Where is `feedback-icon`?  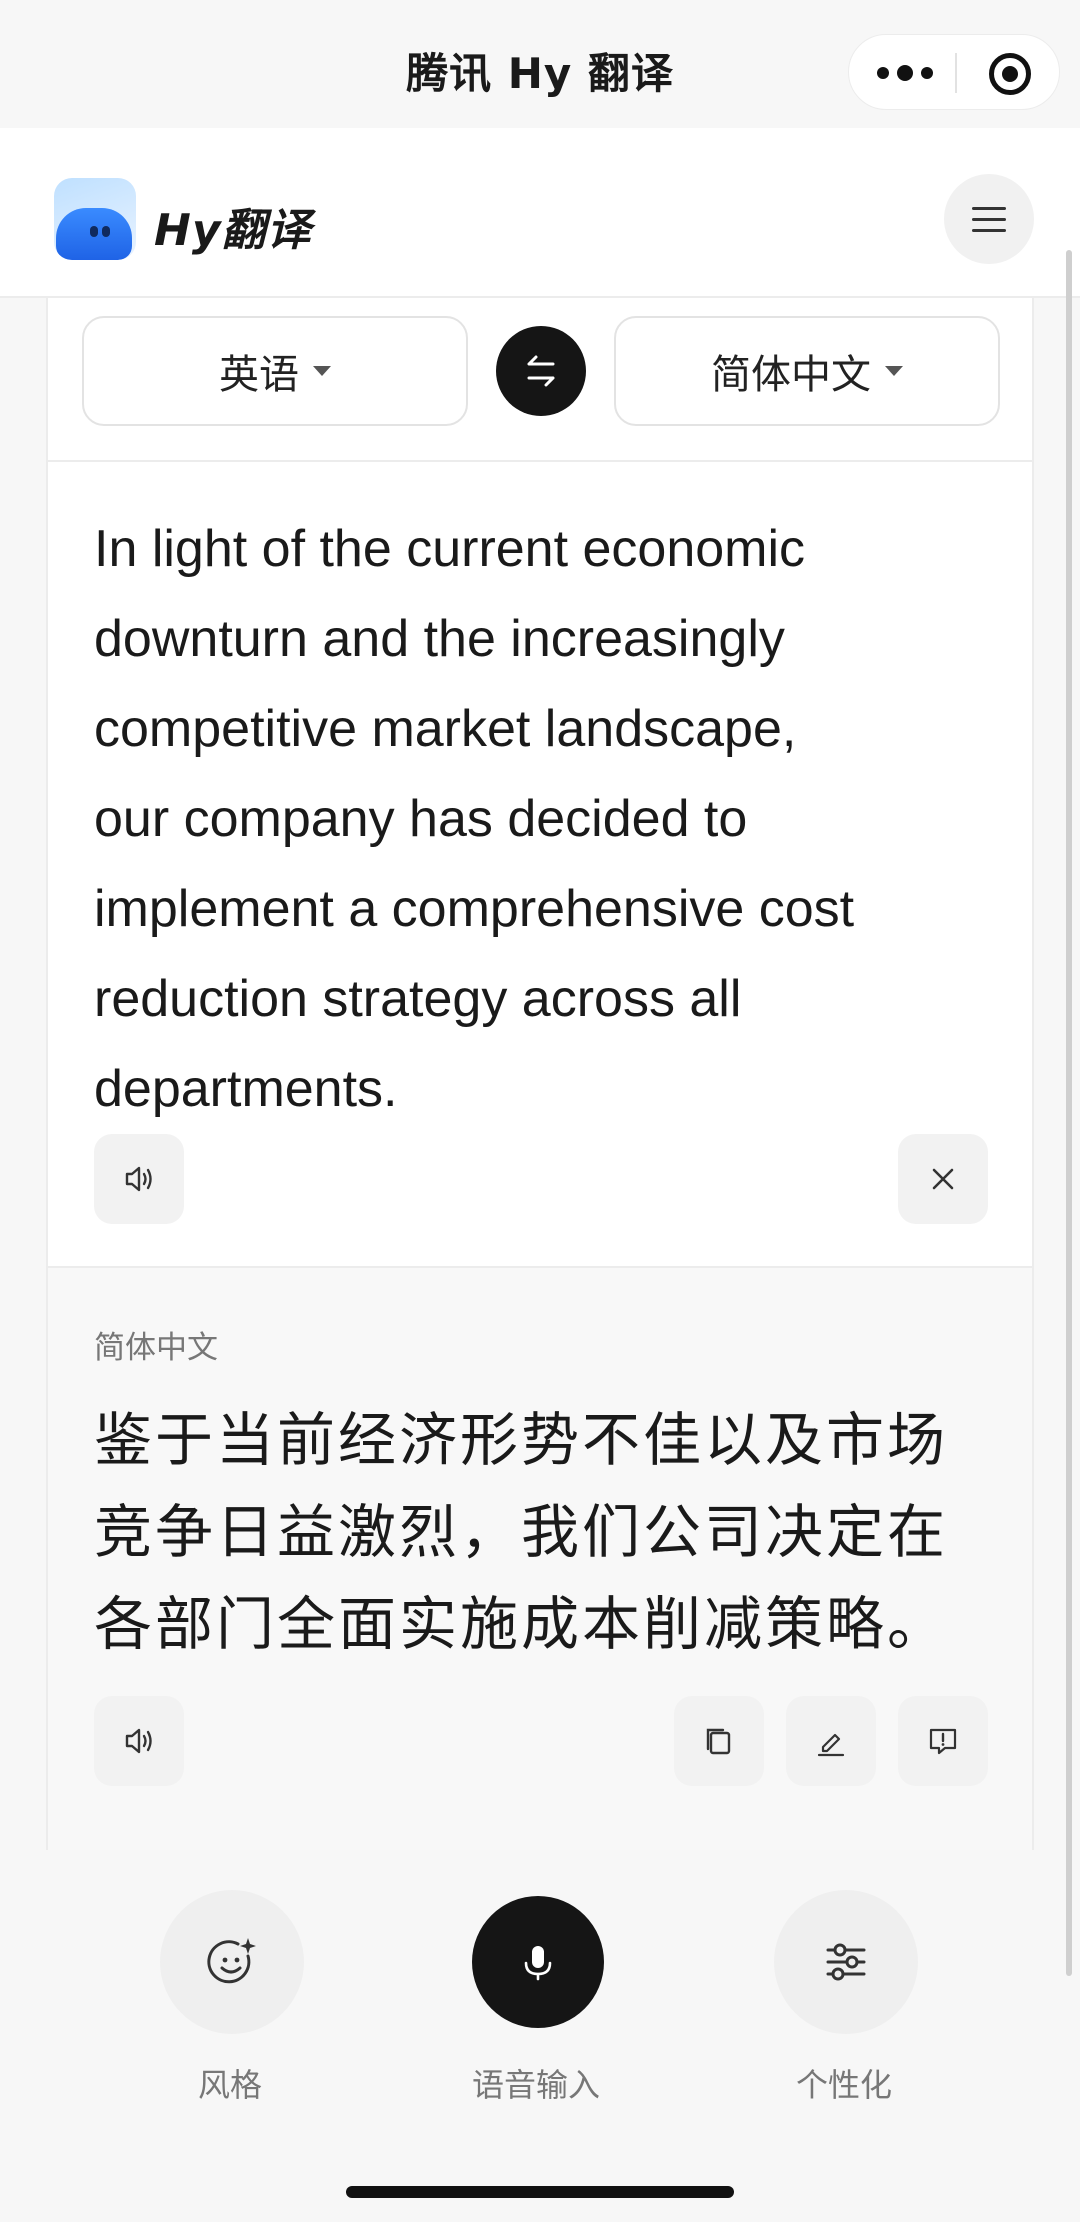
feedback-icon is located at coordinates (943, 1741).